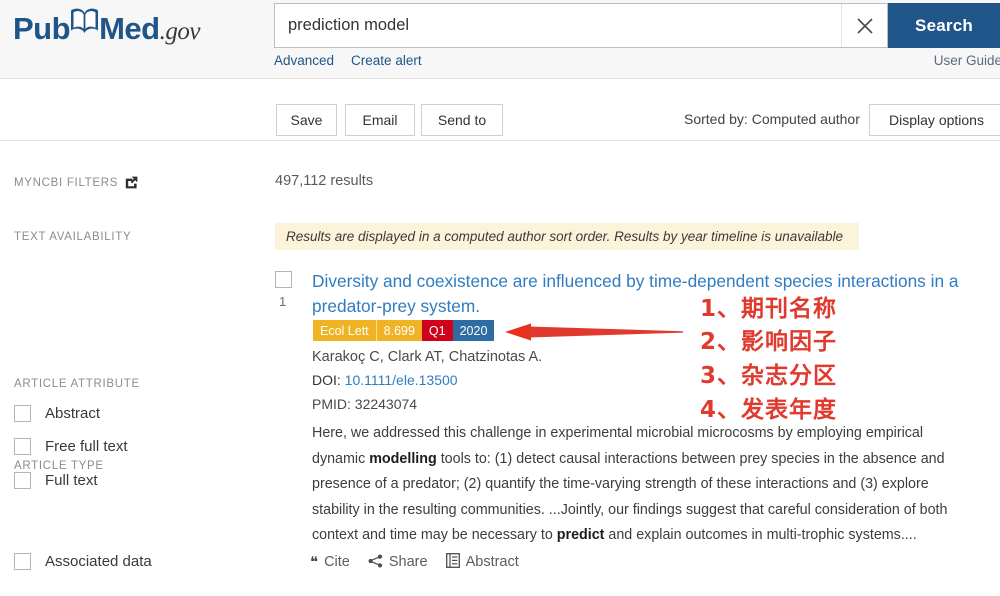 This screenshot has height=596, width=1000. Describe the element at coordinates (558, 25) in the screenshot. I see `search-input` at that location.